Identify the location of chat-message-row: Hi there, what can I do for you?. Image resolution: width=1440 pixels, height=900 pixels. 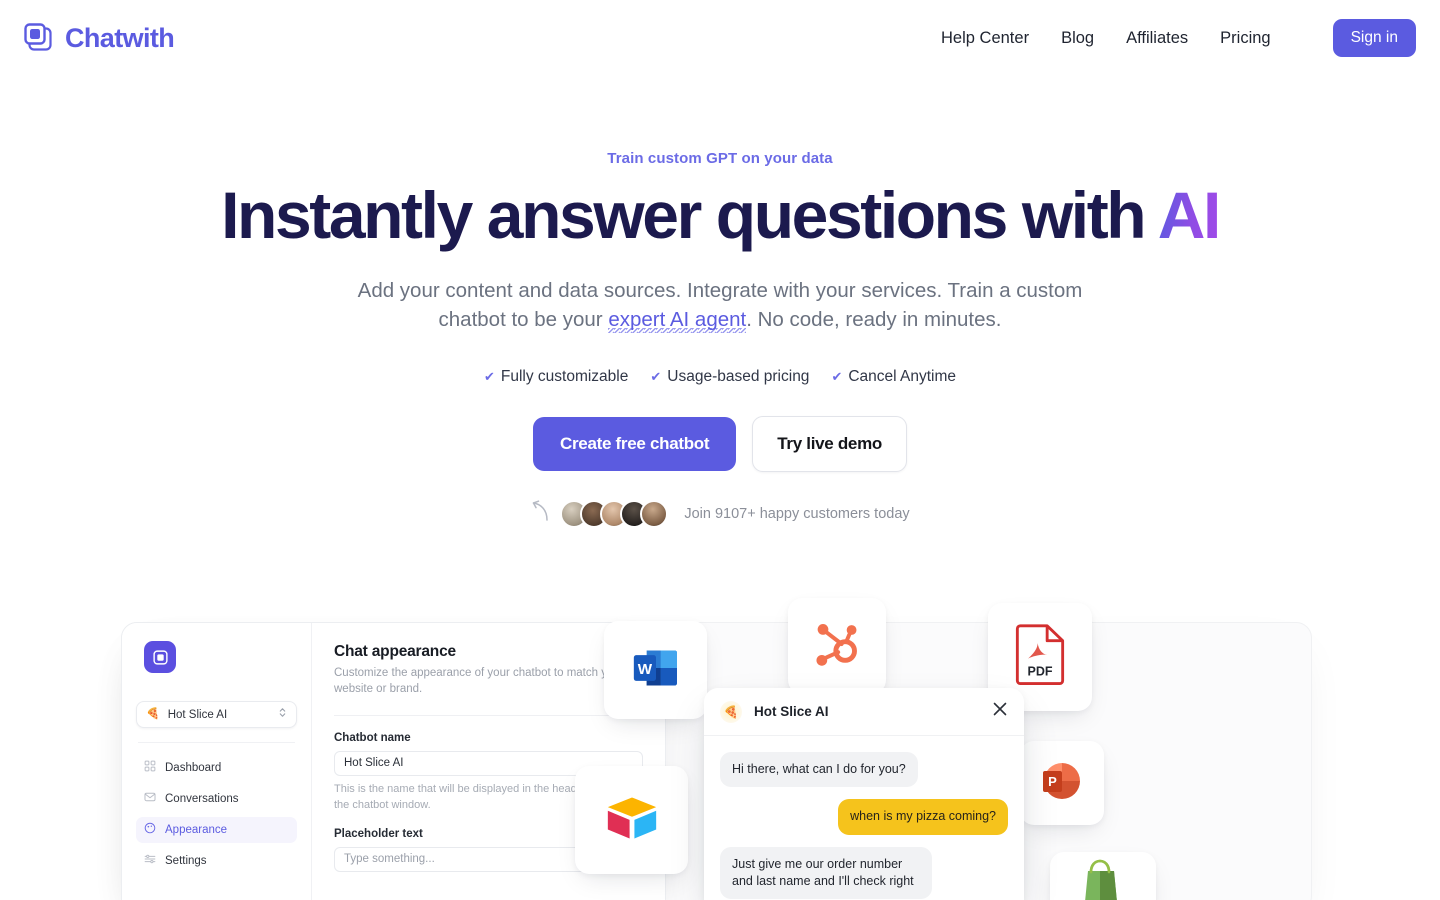
(864, 775).